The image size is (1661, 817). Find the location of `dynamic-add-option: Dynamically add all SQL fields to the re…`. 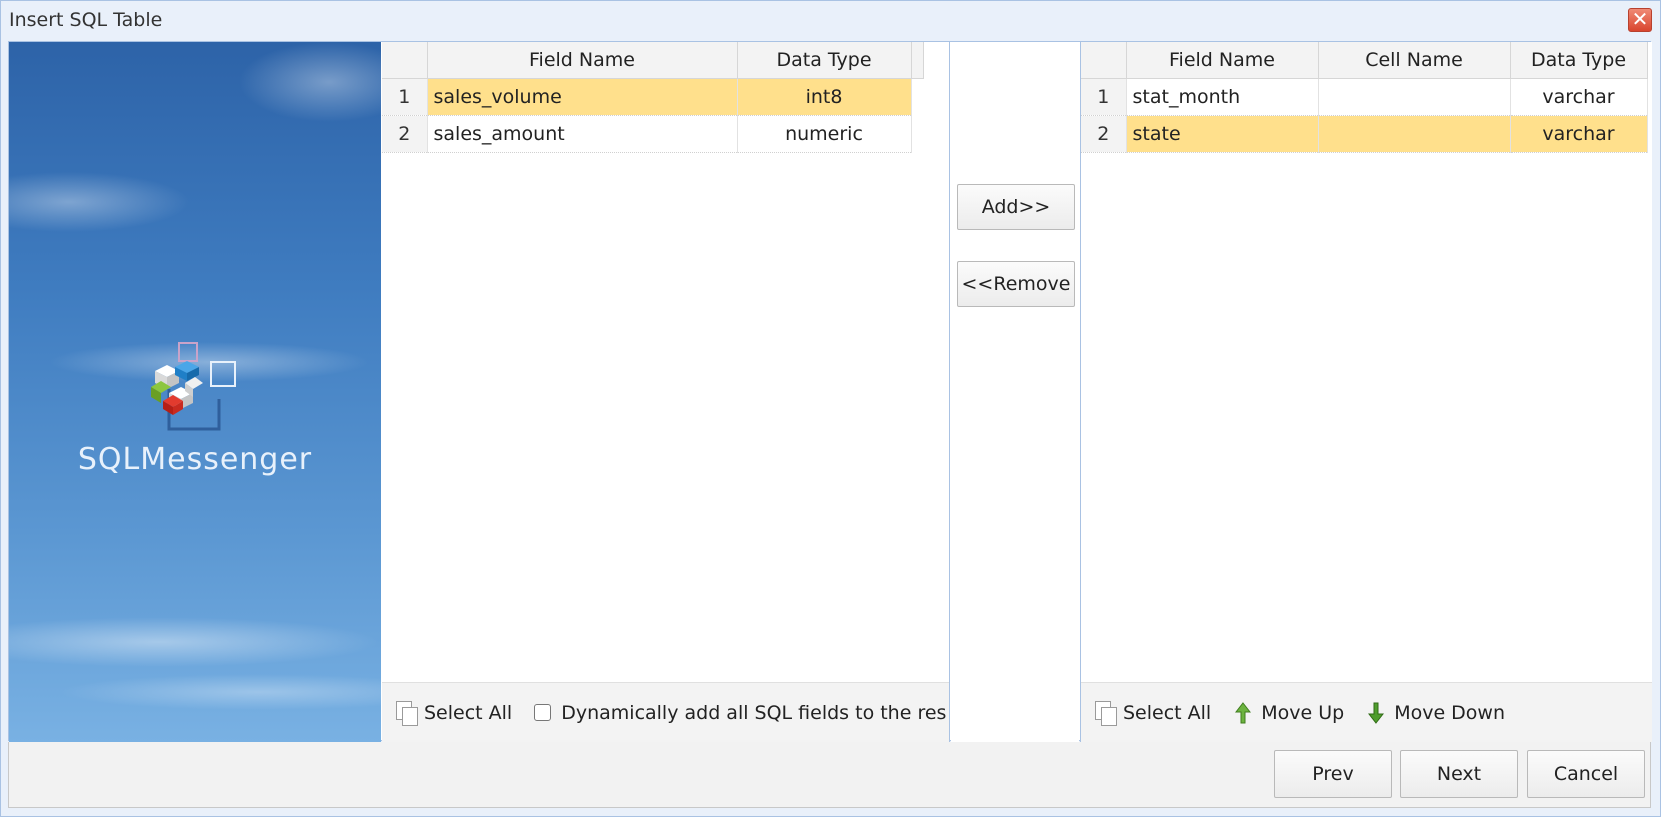

dynamic-add-option: Dynamically add all SQL fields to the re… is located at coordinates (740, 713).